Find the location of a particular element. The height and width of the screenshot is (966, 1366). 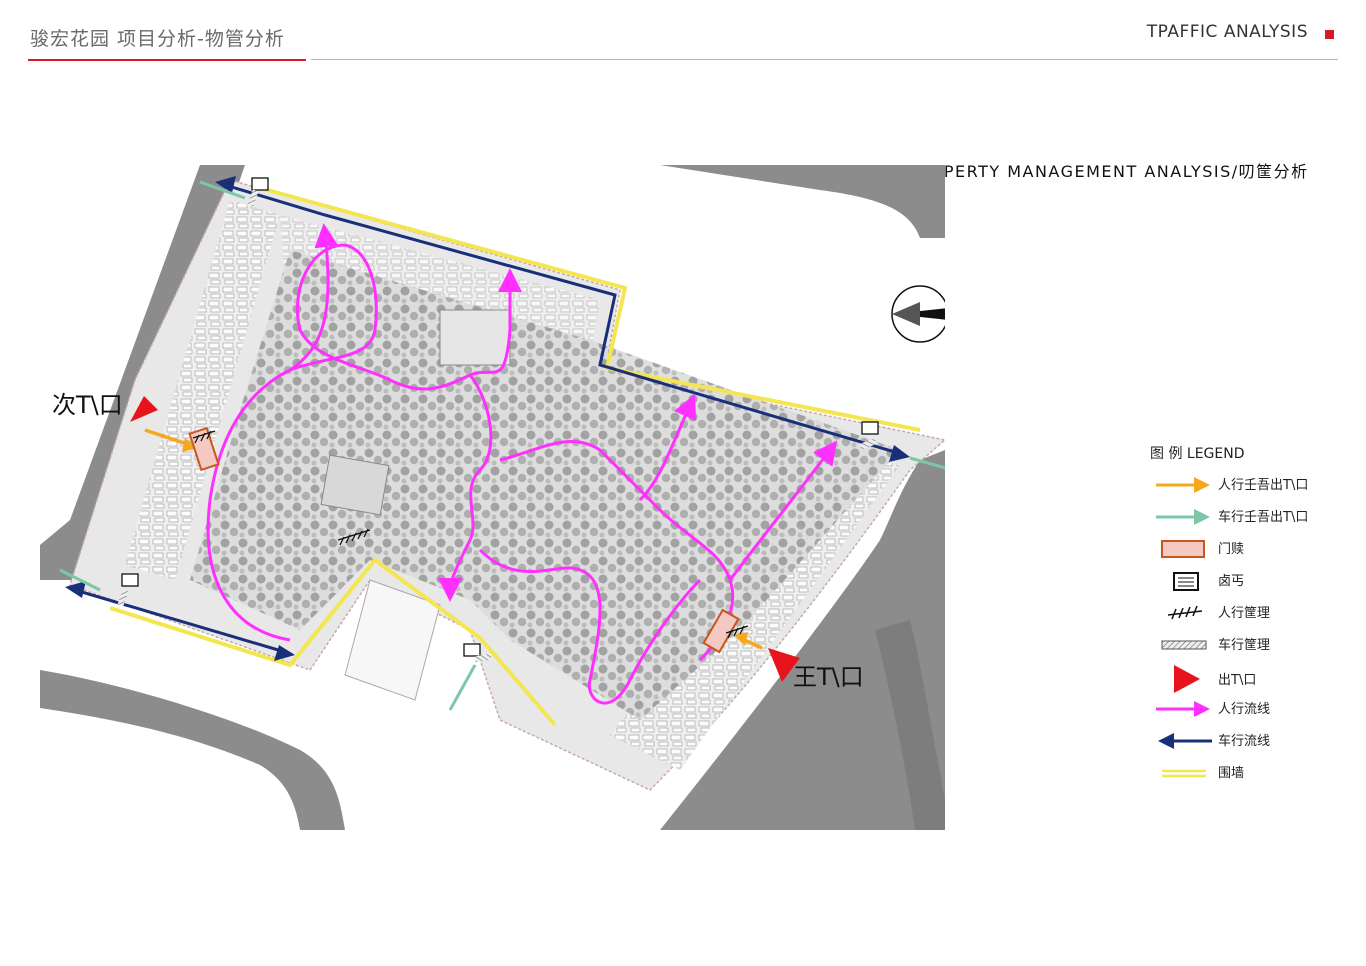

pedestrian-gate-icon is located at coordinates (1185, 612).